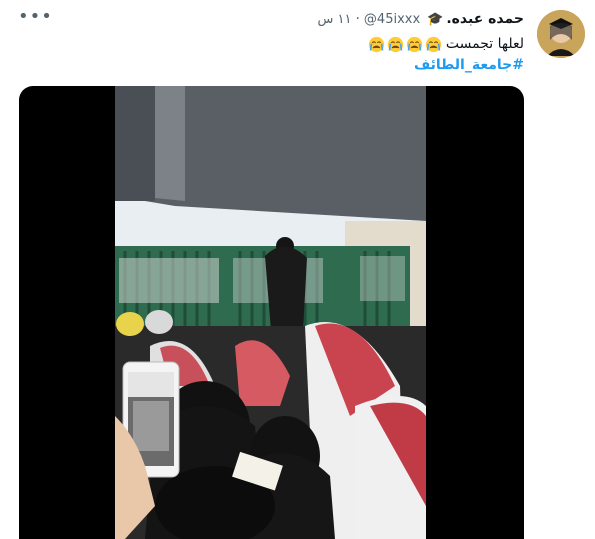  I want to click on tweet-header: حمده عبده. 🎓 @45ixxx · ١١ س, so click(420, 19).